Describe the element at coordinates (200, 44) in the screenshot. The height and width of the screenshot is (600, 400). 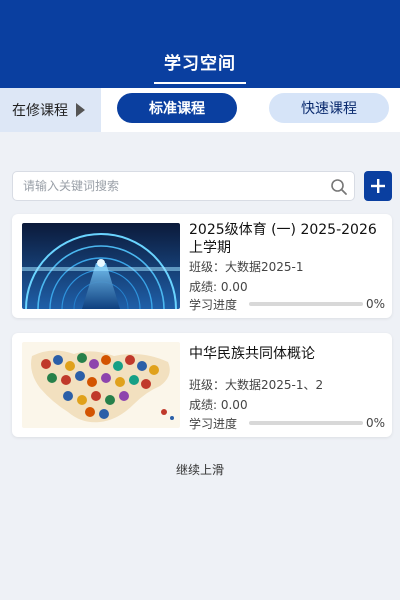
I see `app-header: 学习空间` at that location.